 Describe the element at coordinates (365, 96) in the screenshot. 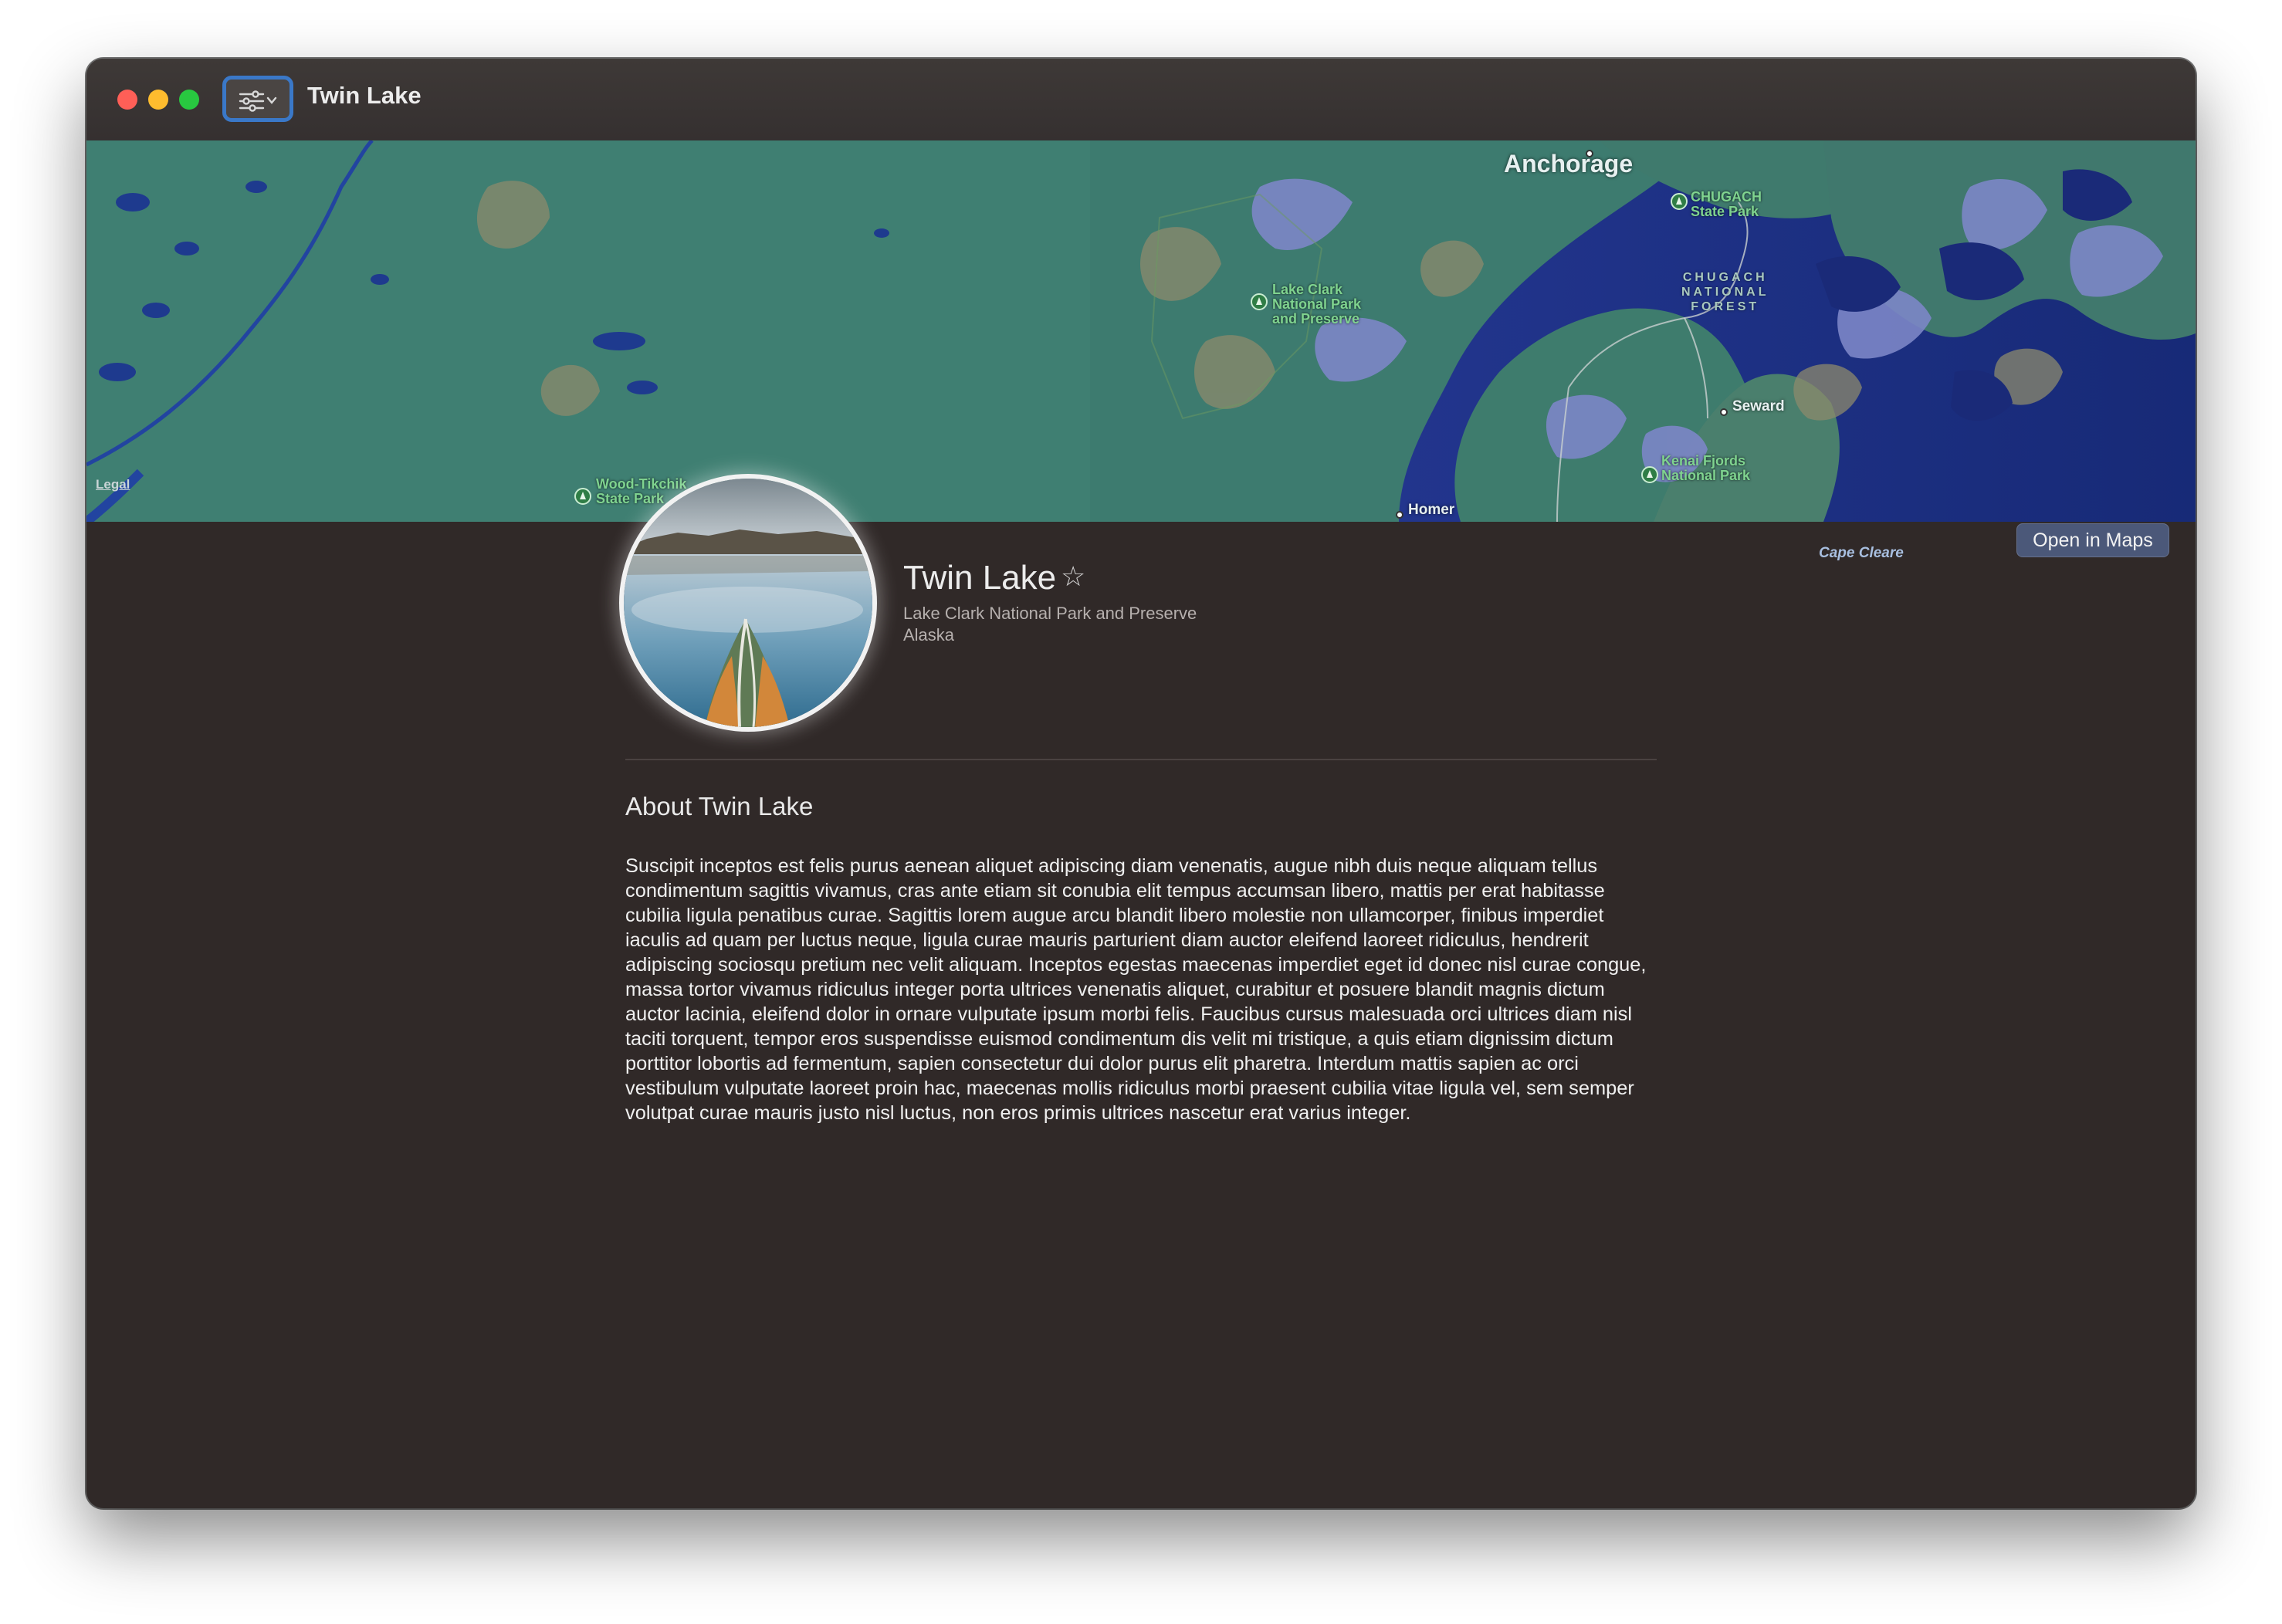

I see `window-title: Twin Lake` at that location.